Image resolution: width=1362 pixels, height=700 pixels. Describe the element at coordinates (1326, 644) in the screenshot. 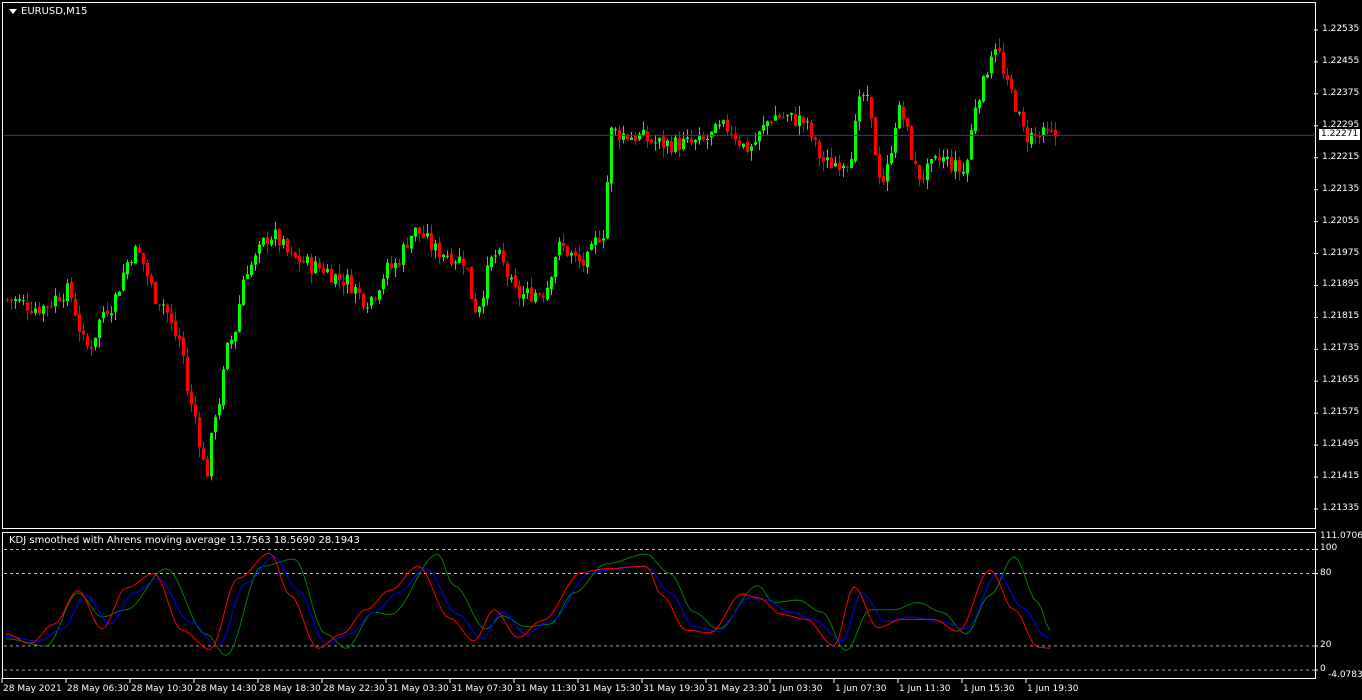

I see `indicator-level-label: 20` at that location.